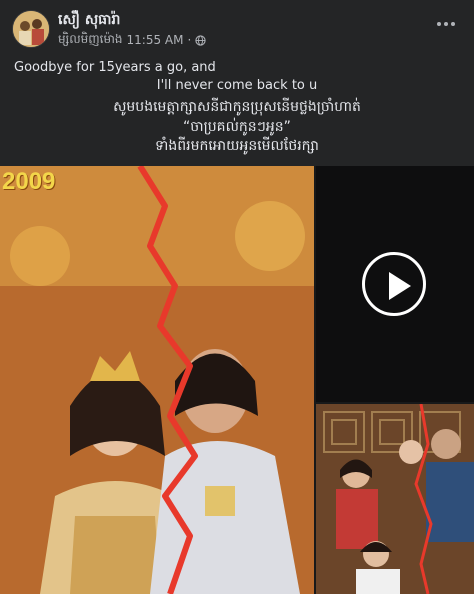  What do you see at coordinates (89, 20) in the screenshot?
I see `author-name: សឿ សុធារ៉ា` at bounding box center [89, 20].